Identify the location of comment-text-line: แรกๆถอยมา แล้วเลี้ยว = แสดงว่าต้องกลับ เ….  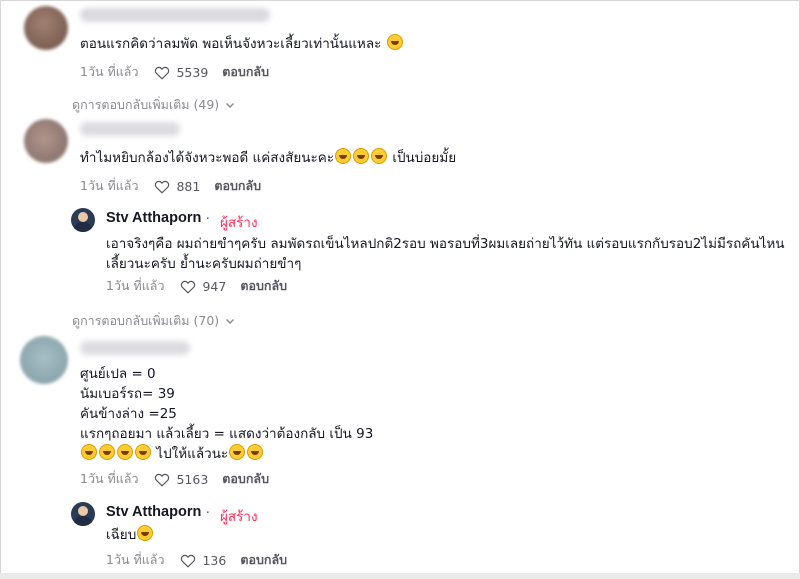
(227, 434).